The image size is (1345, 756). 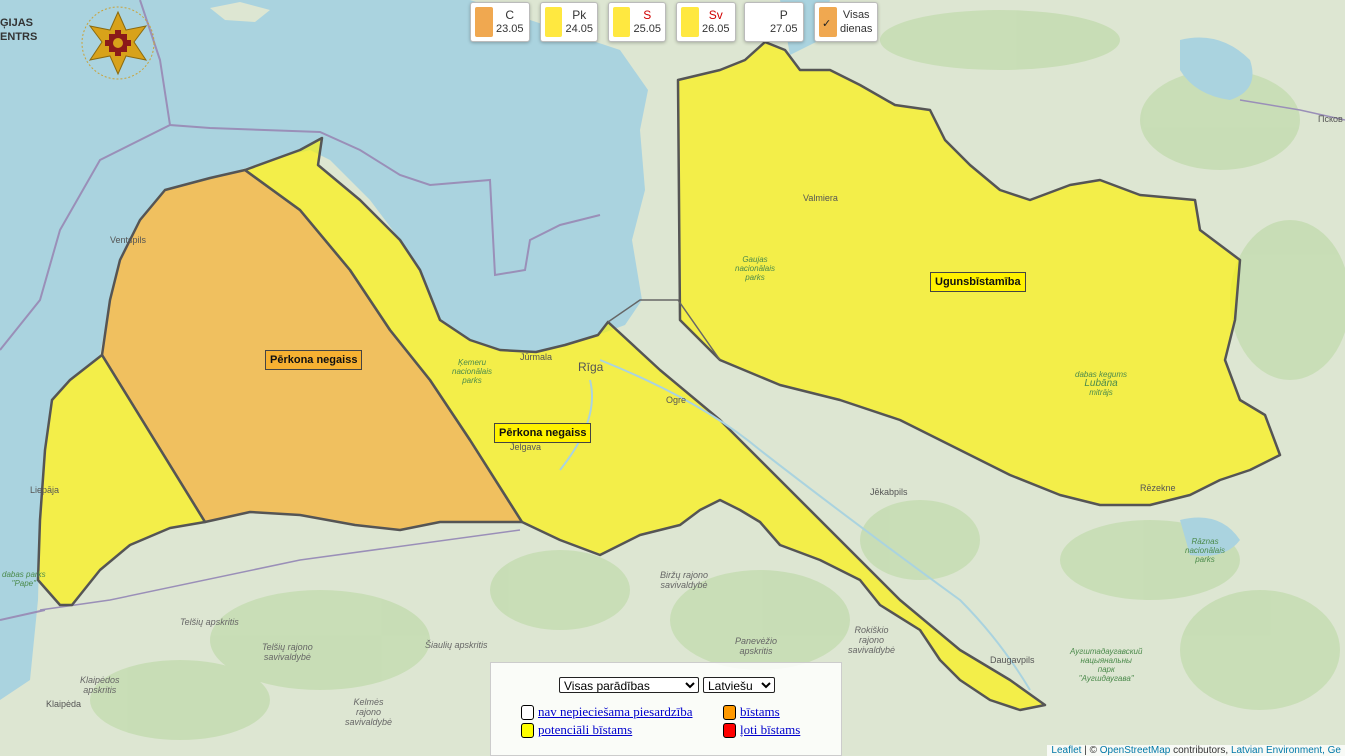 What do you see at coordinates (64, 704) in the screenshot?
I see `city-label-klaipeda: Klaipėda` at bounding box center [64, 704].